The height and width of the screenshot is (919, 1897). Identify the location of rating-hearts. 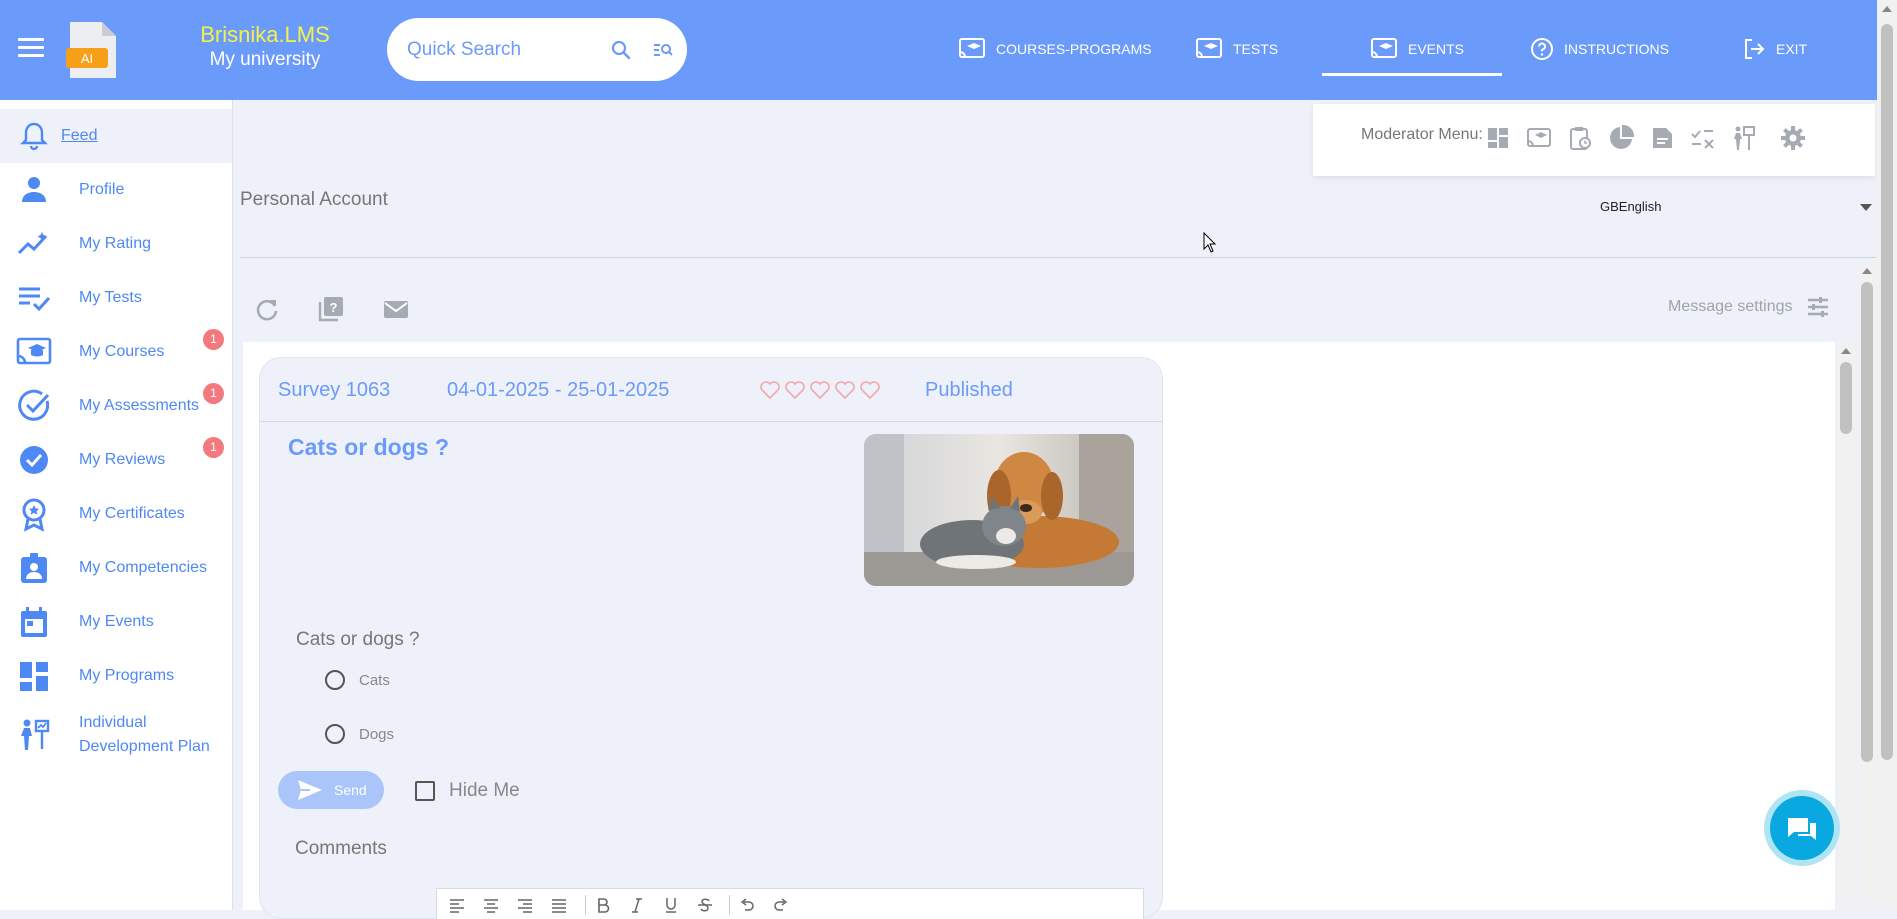
(820, 390).